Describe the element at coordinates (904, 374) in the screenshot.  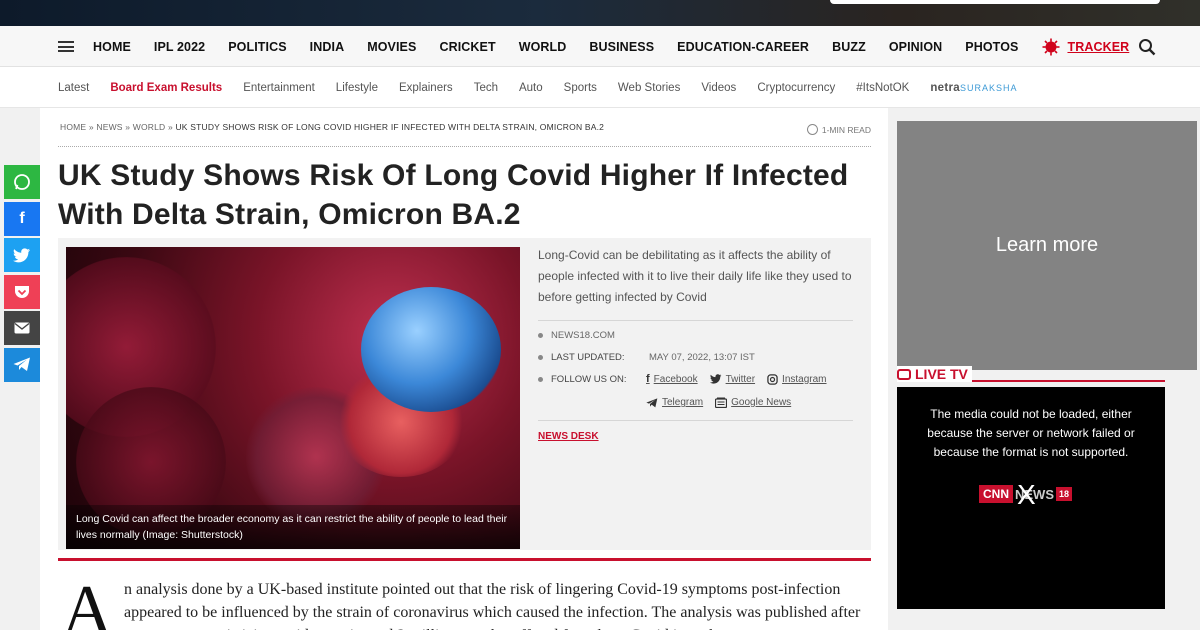
I see `tv-icon` at that location.